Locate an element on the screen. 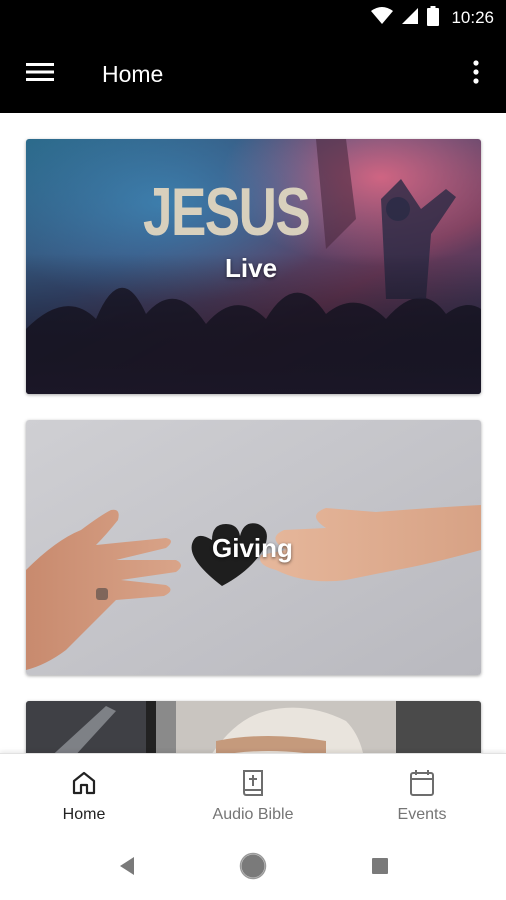 Image resolution: width=506 pixels, height=900 pixels. jesus-logo-text: JESUS is located at coordinates (227, 212).